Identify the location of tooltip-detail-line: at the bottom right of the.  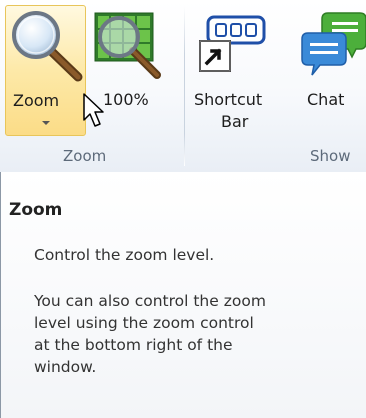
(133, 345).